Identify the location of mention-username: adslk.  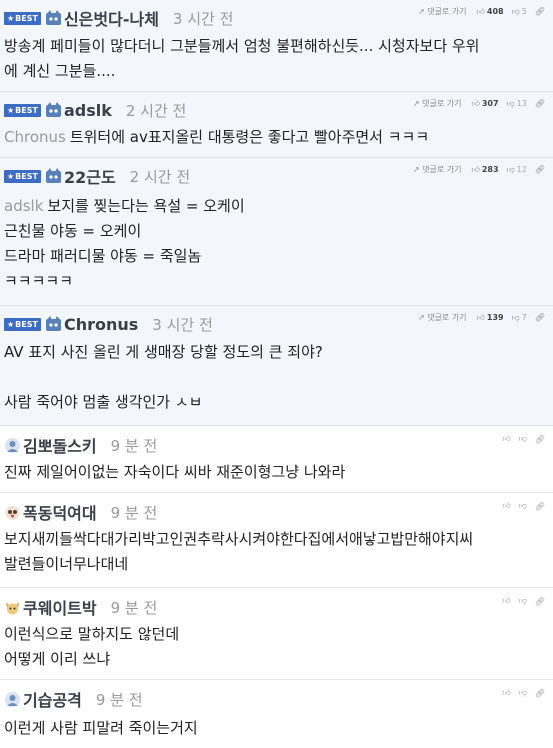
(23, 206).